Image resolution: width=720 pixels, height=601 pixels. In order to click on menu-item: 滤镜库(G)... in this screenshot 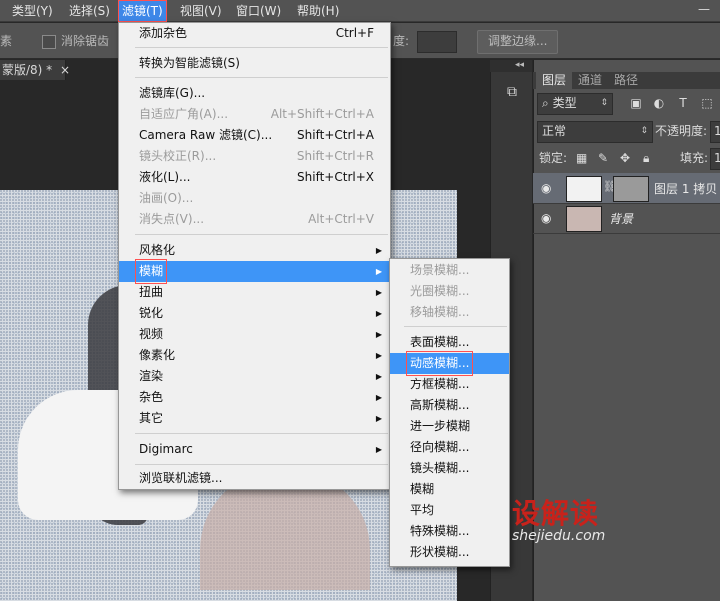, I will do `click(254, 93)`.